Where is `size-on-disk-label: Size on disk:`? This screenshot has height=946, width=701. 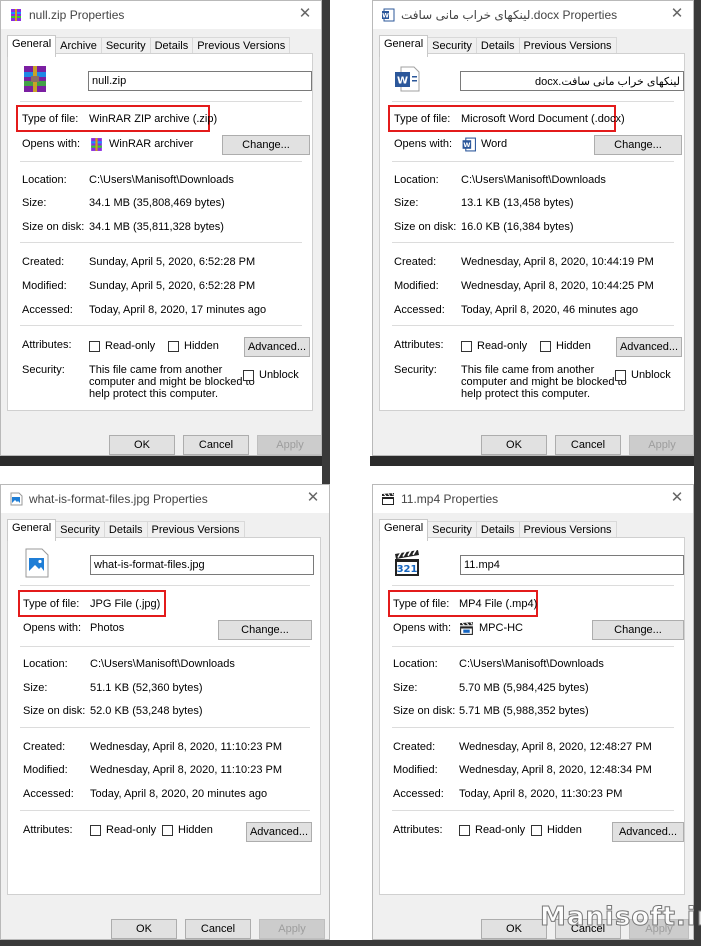 size-on-disk-label: Size on disk: is located at coordinates (53, 227).